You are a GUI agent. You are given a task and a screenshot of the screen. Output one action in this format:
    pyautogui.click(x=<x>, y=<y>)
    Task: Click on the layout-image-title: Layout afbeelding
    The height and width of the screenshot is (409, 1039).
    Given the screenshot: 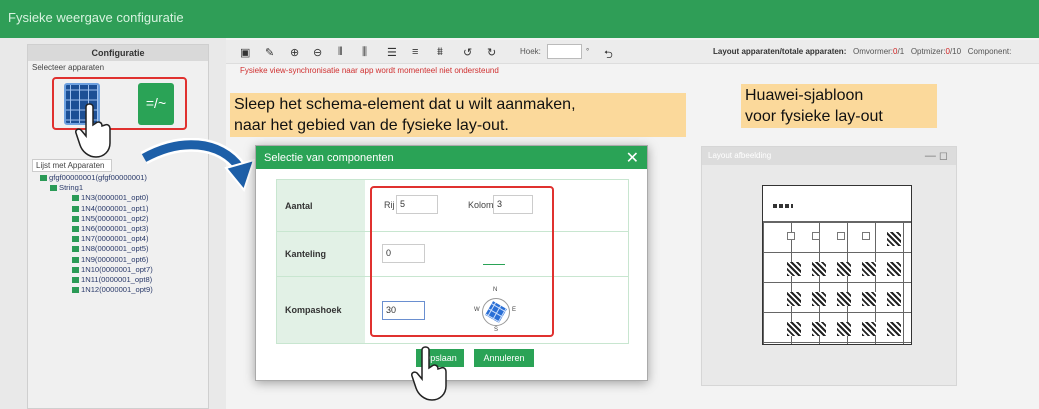 What is the action you would take?
    pyautogui.click(x=740, y=155)
    